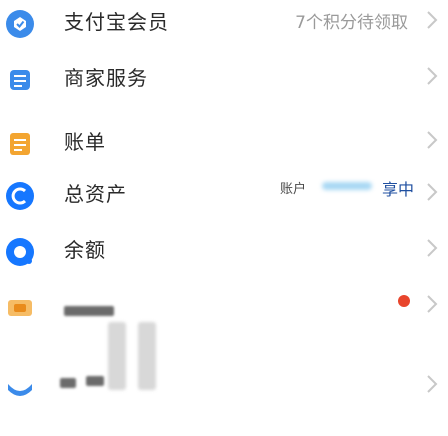 The height and width of the screenshot is (436, 448). I want to click on menu-row-bill: 账单, so click(224, 148).